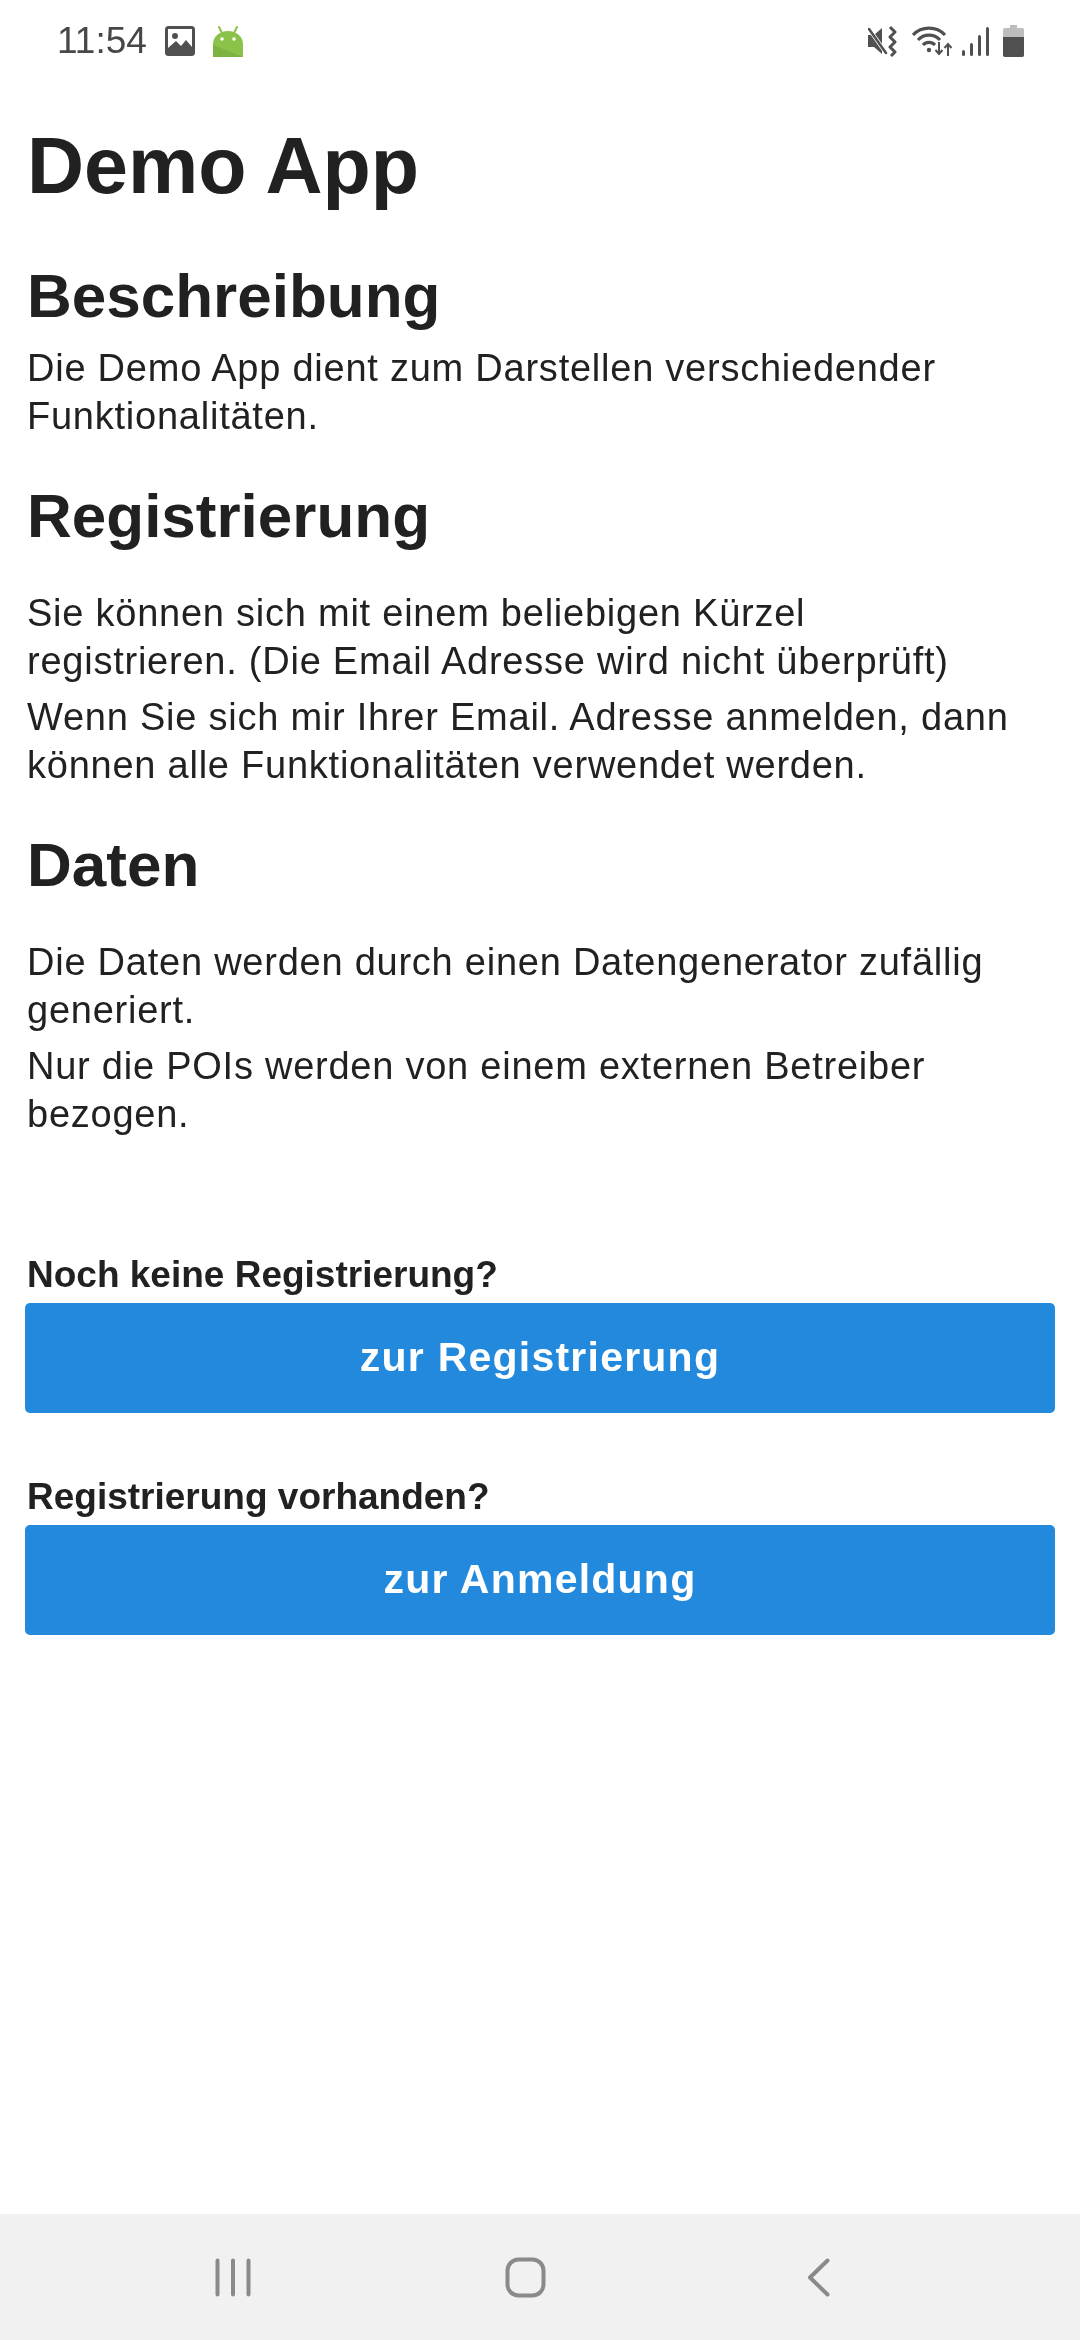  I want to click on home-icon, so click(525, 2277).